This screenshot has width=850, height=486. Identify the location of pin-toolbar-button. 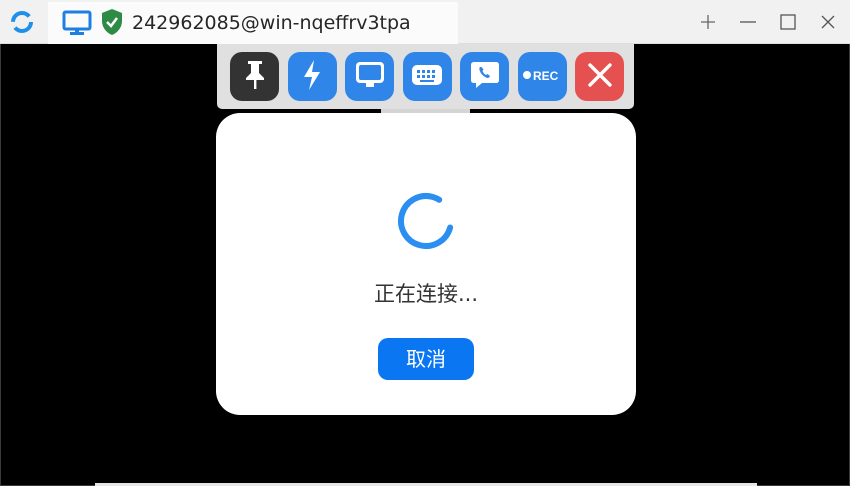
(254, 76).